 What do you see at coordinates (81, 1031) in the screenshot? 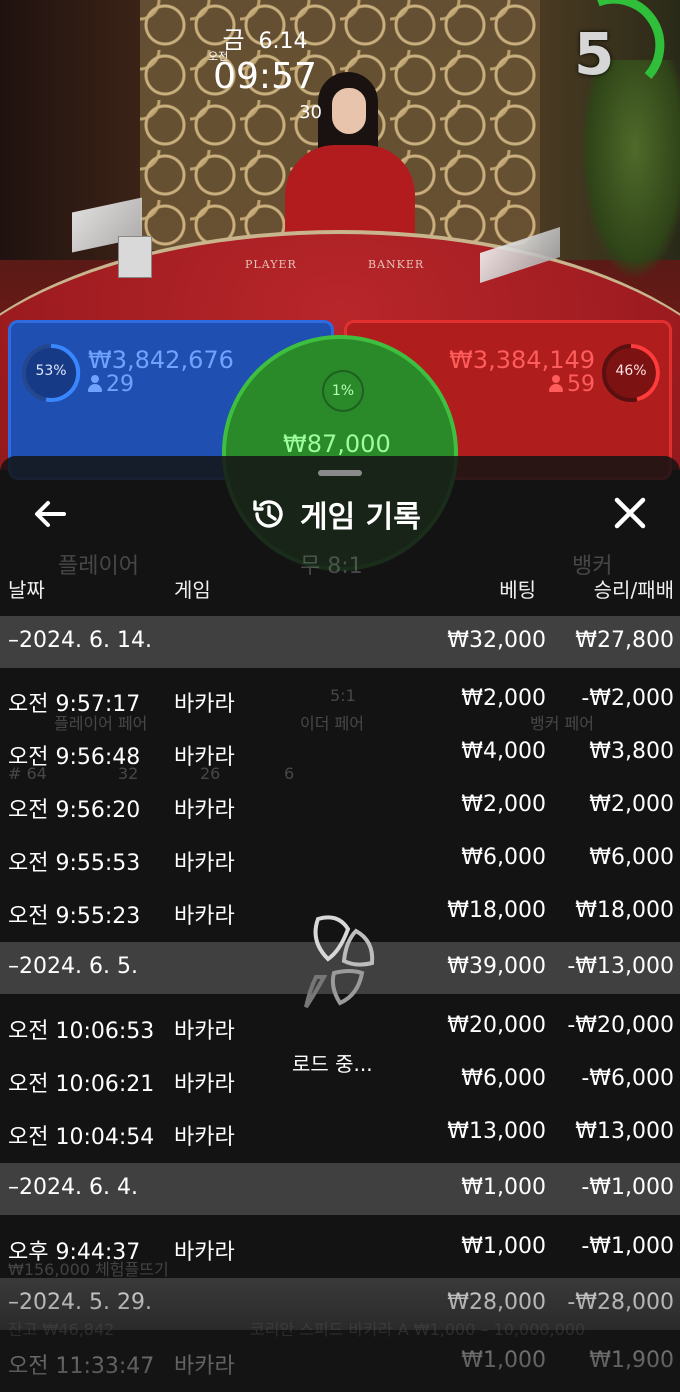
I see `row-time: 오전 10:06:53` at bounding box center [81, 1031].